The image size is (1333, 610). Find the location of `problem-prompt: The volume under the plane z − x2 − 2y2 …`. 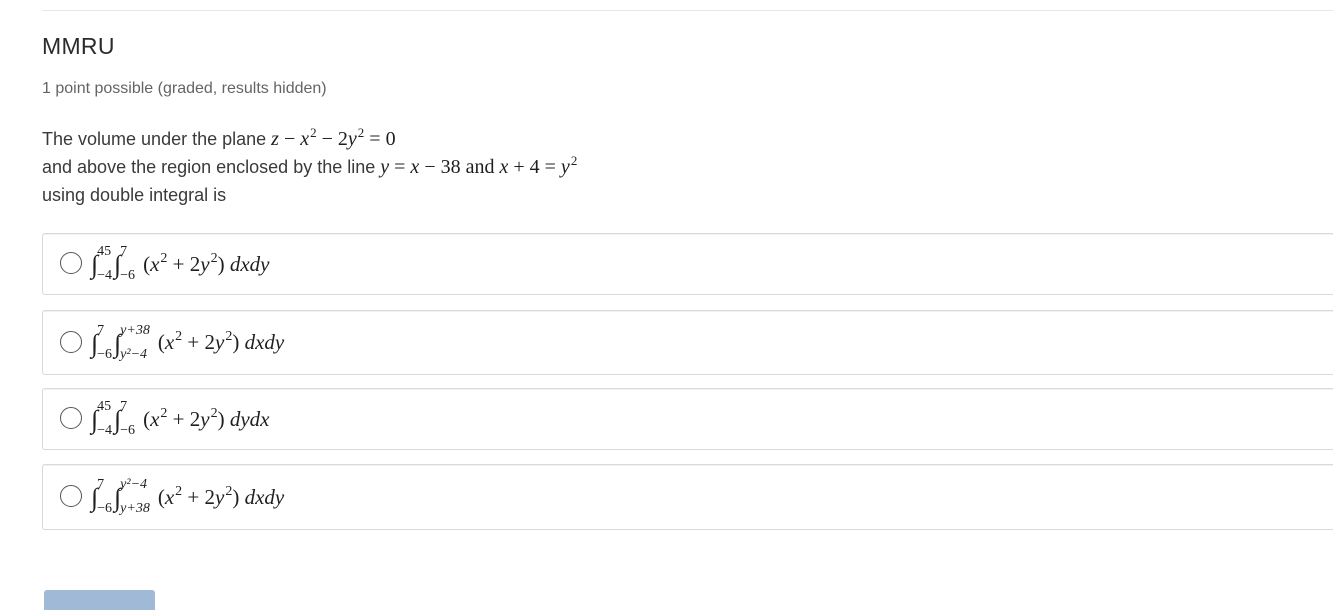

problem-prompt: The volume under the plane z − x2 − 2y2 … is located at coordinates (310, 167).